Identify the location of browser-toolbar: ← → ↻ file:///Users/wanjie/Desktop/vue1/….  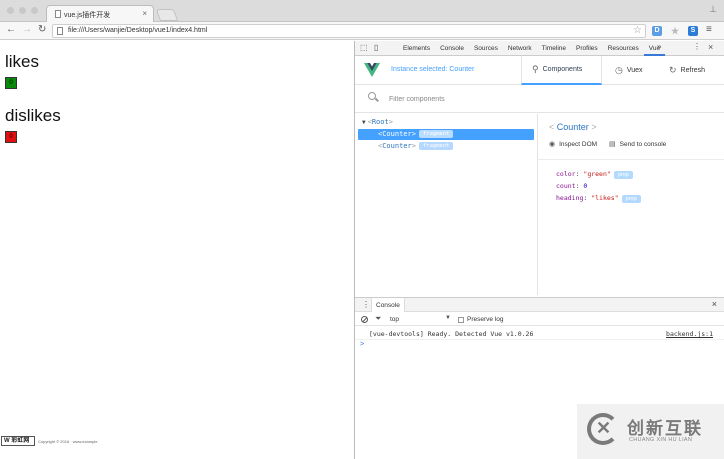
(362, 31).